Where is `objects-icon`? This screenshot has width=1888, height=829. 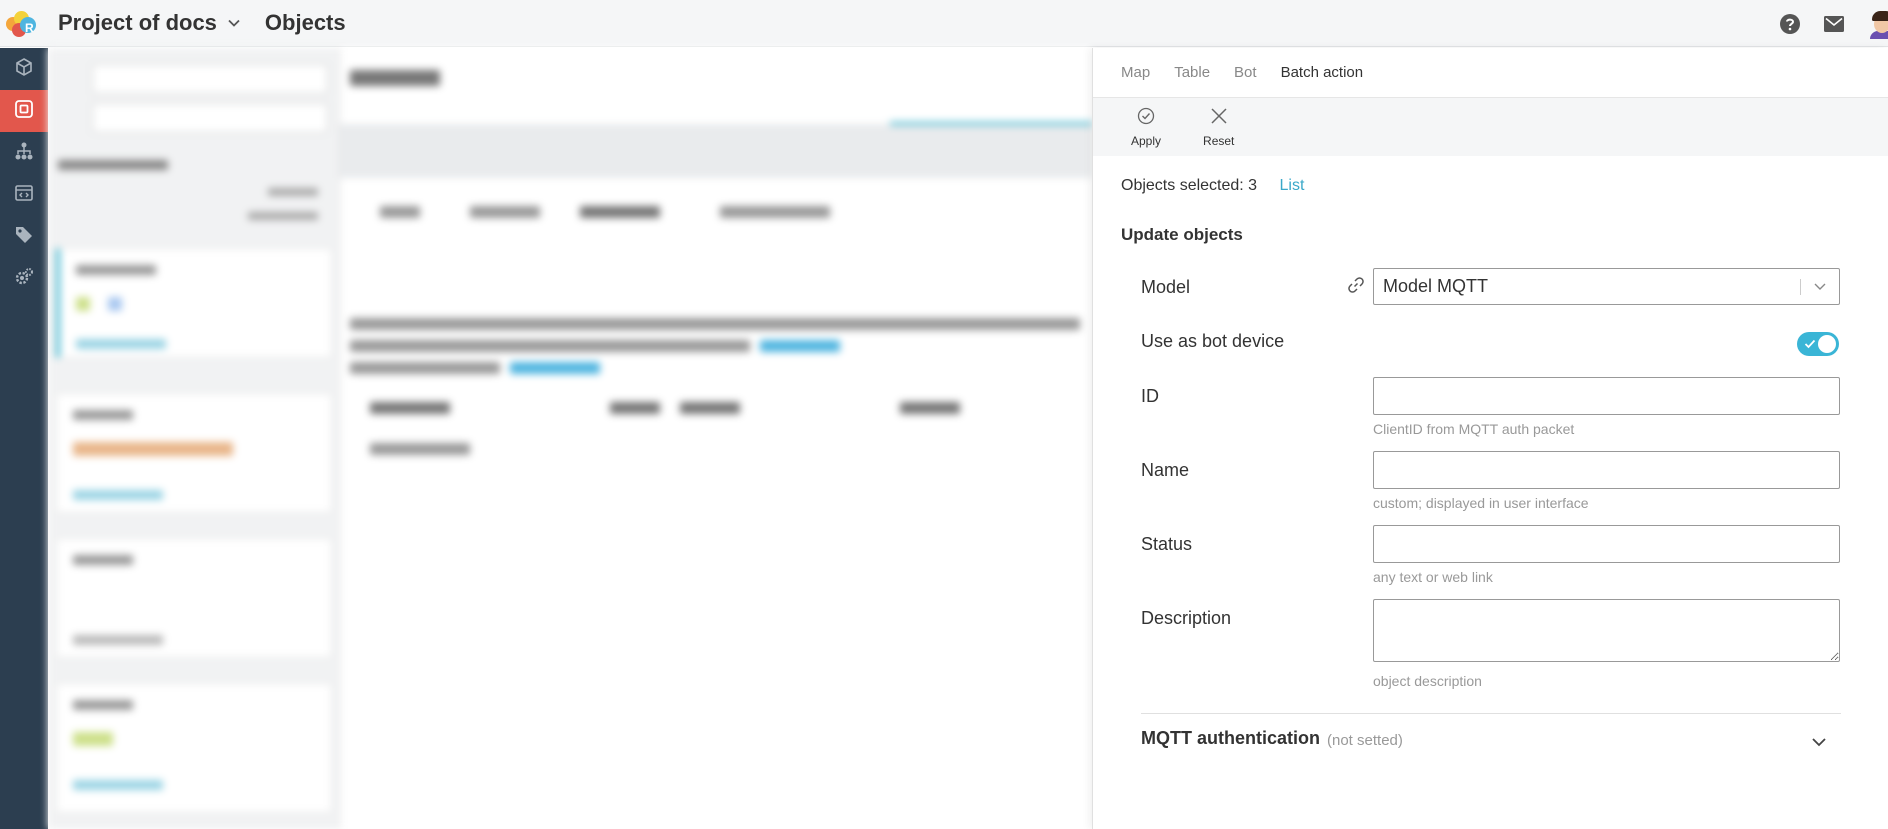 objects-icon is located at coordinates (24, 111).